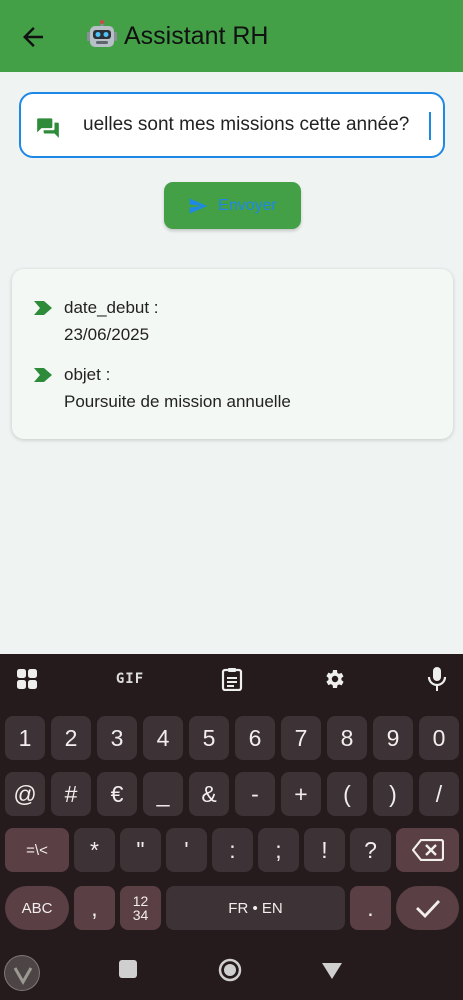  What do you see at coordinates (246, 124) in the screenshot?
I see `question-input-text: uelles sont mes missions cette année?` at bounding box center [246, 124].